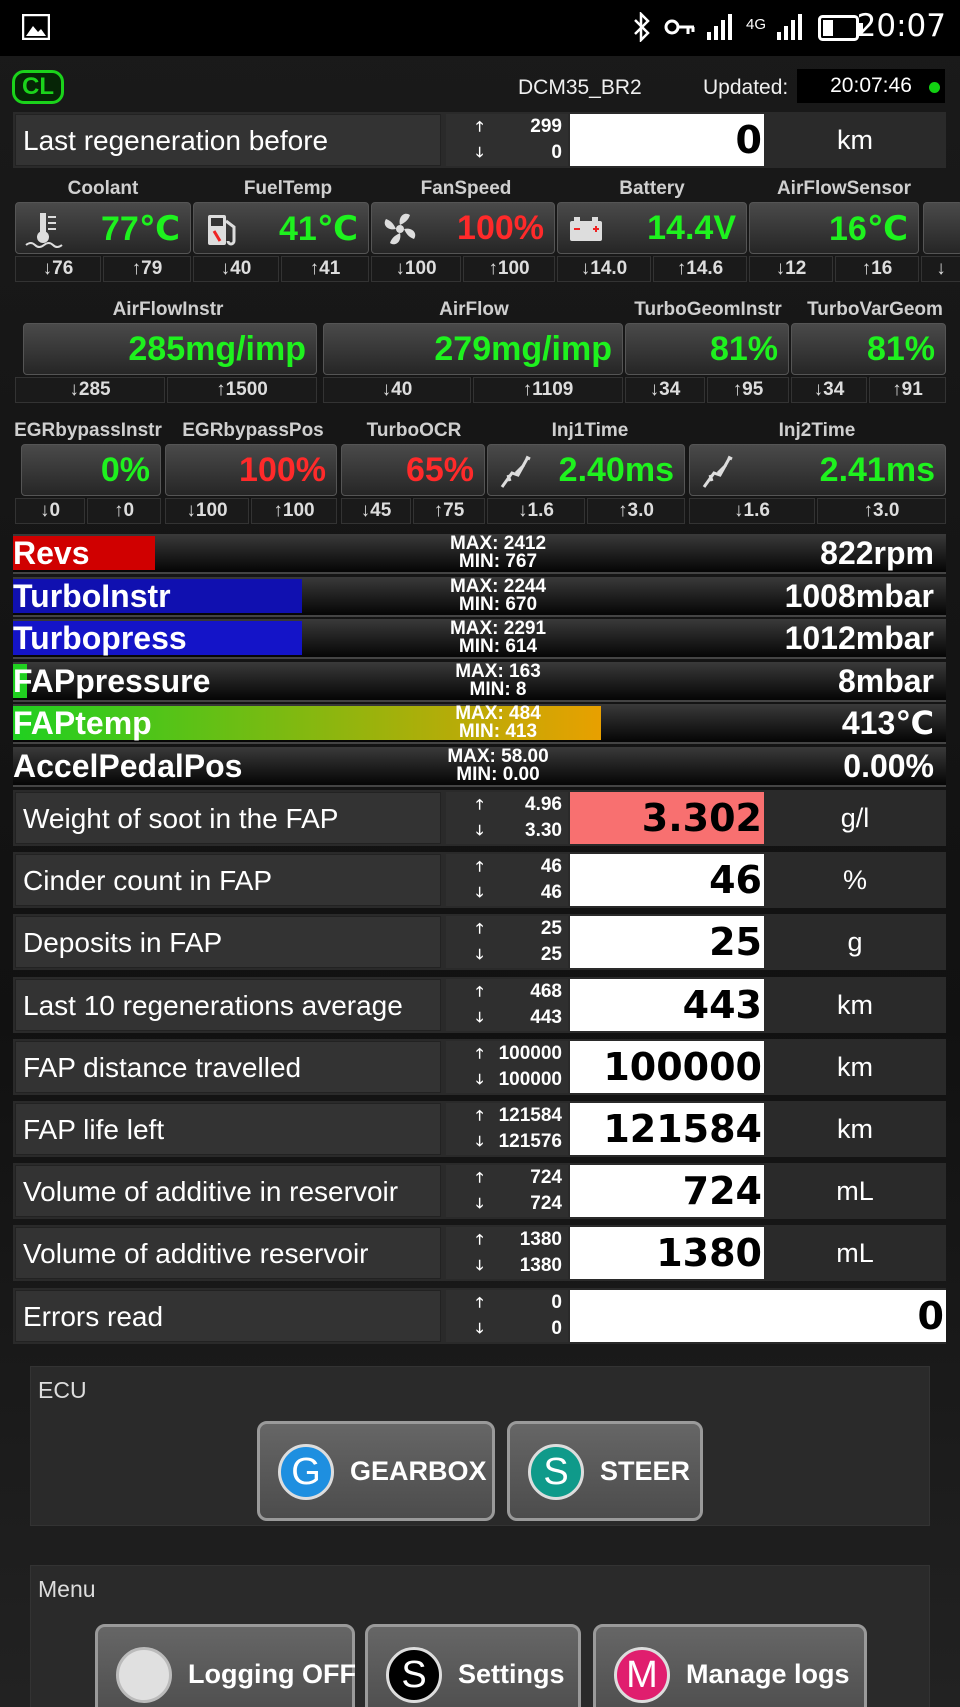 The height and width of the screenshot is (1707, 960). Describe the element at coordinates (640, 510) in the screenshot. I see `gauge-max-value: 3.0` at that location.